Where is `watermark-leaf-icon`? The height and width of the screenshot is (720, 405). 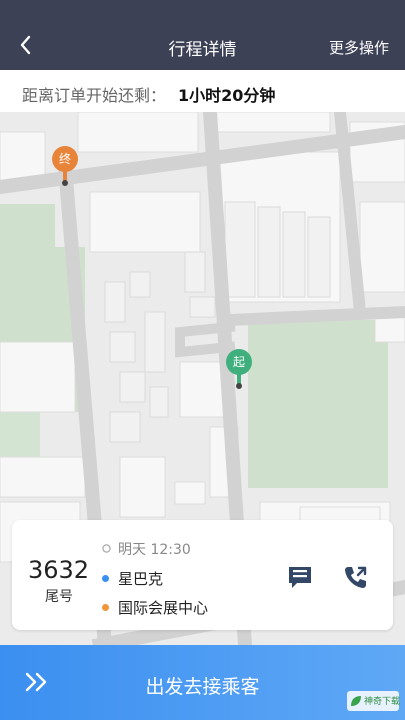 watermark-leaf-icon is located at coordinates (356, 701).